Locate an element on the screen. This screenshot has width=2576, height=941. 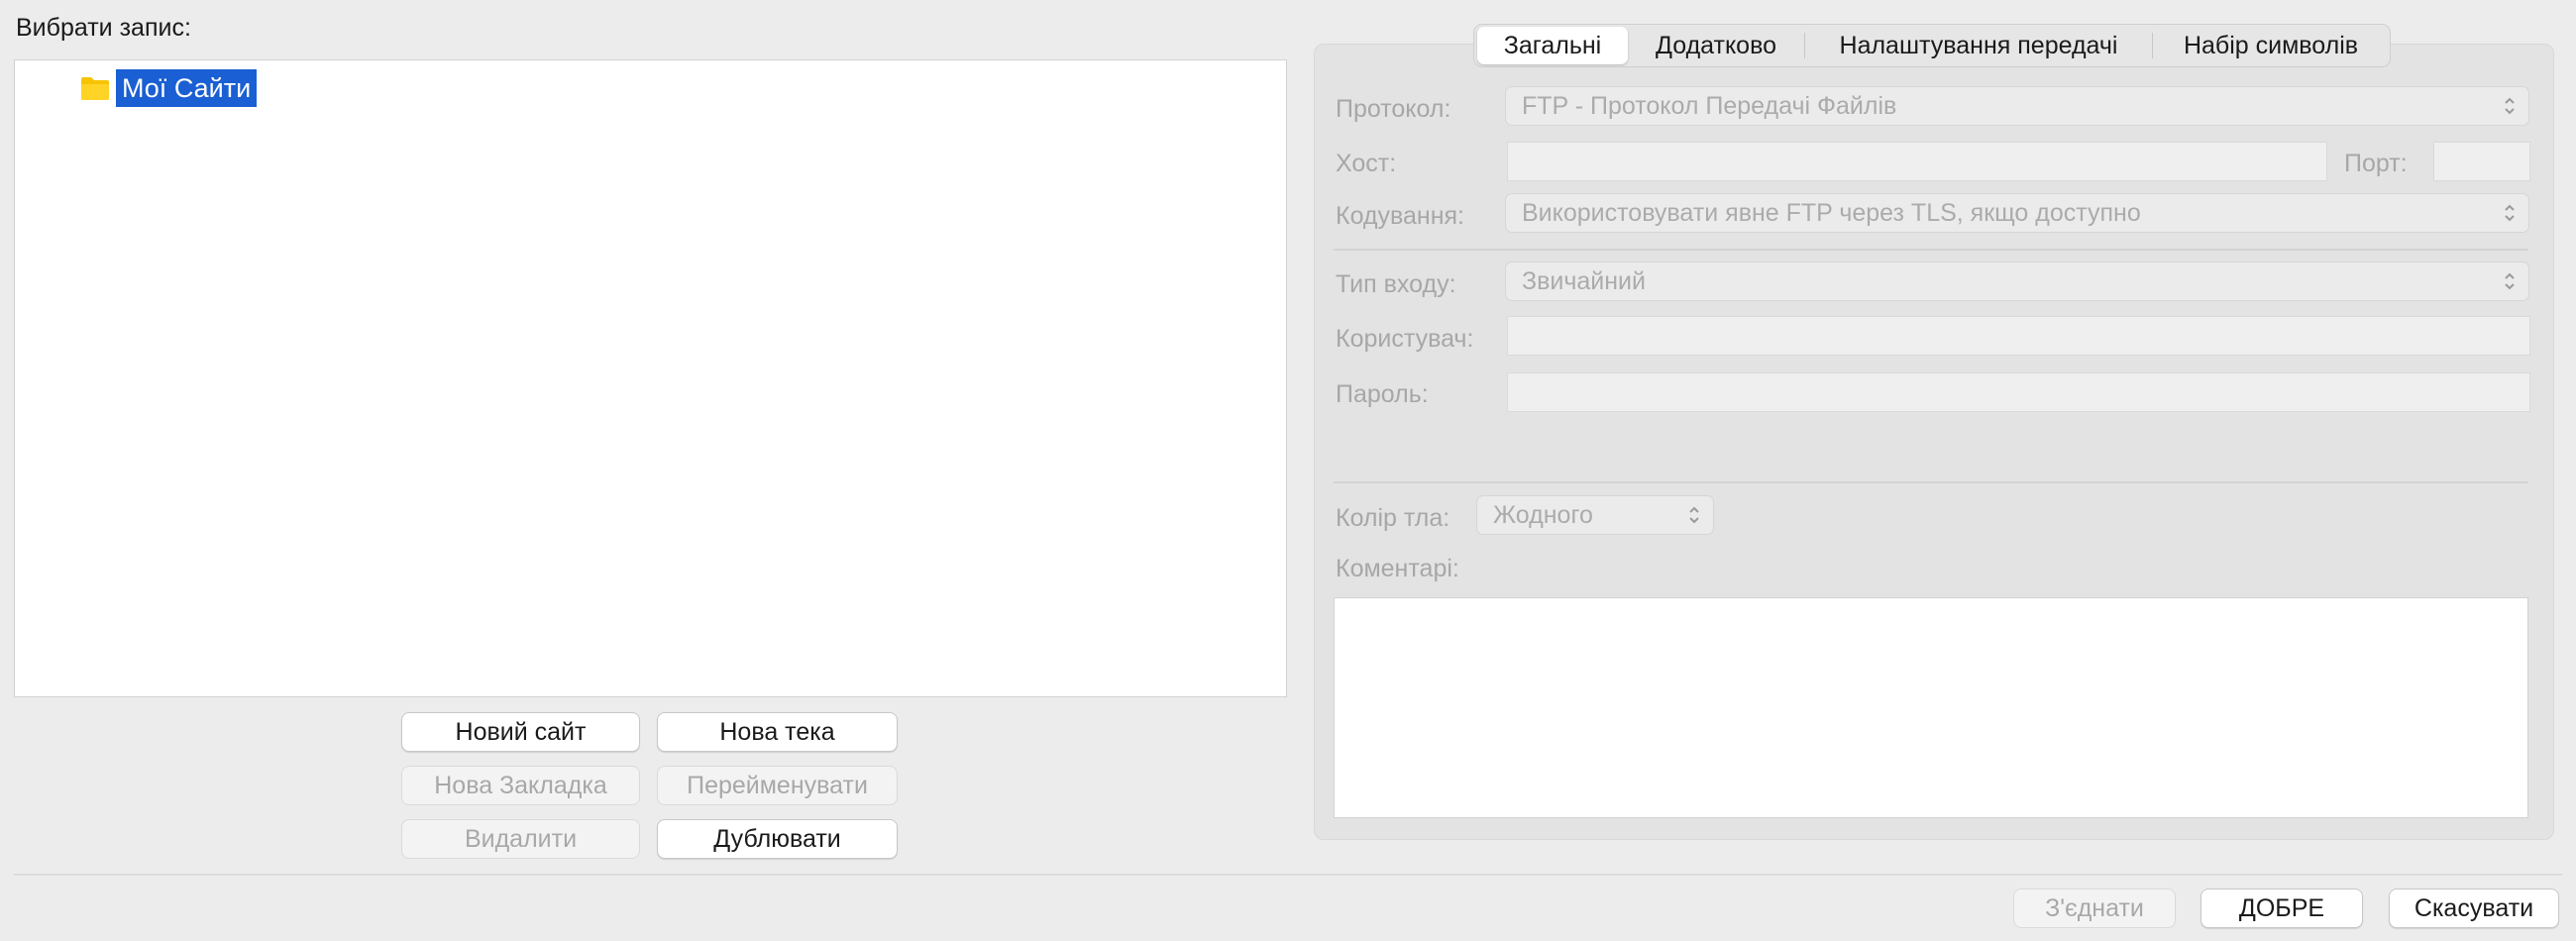
tree-item-my-sites: Мої Сайти is located at coordinates (169, 88).